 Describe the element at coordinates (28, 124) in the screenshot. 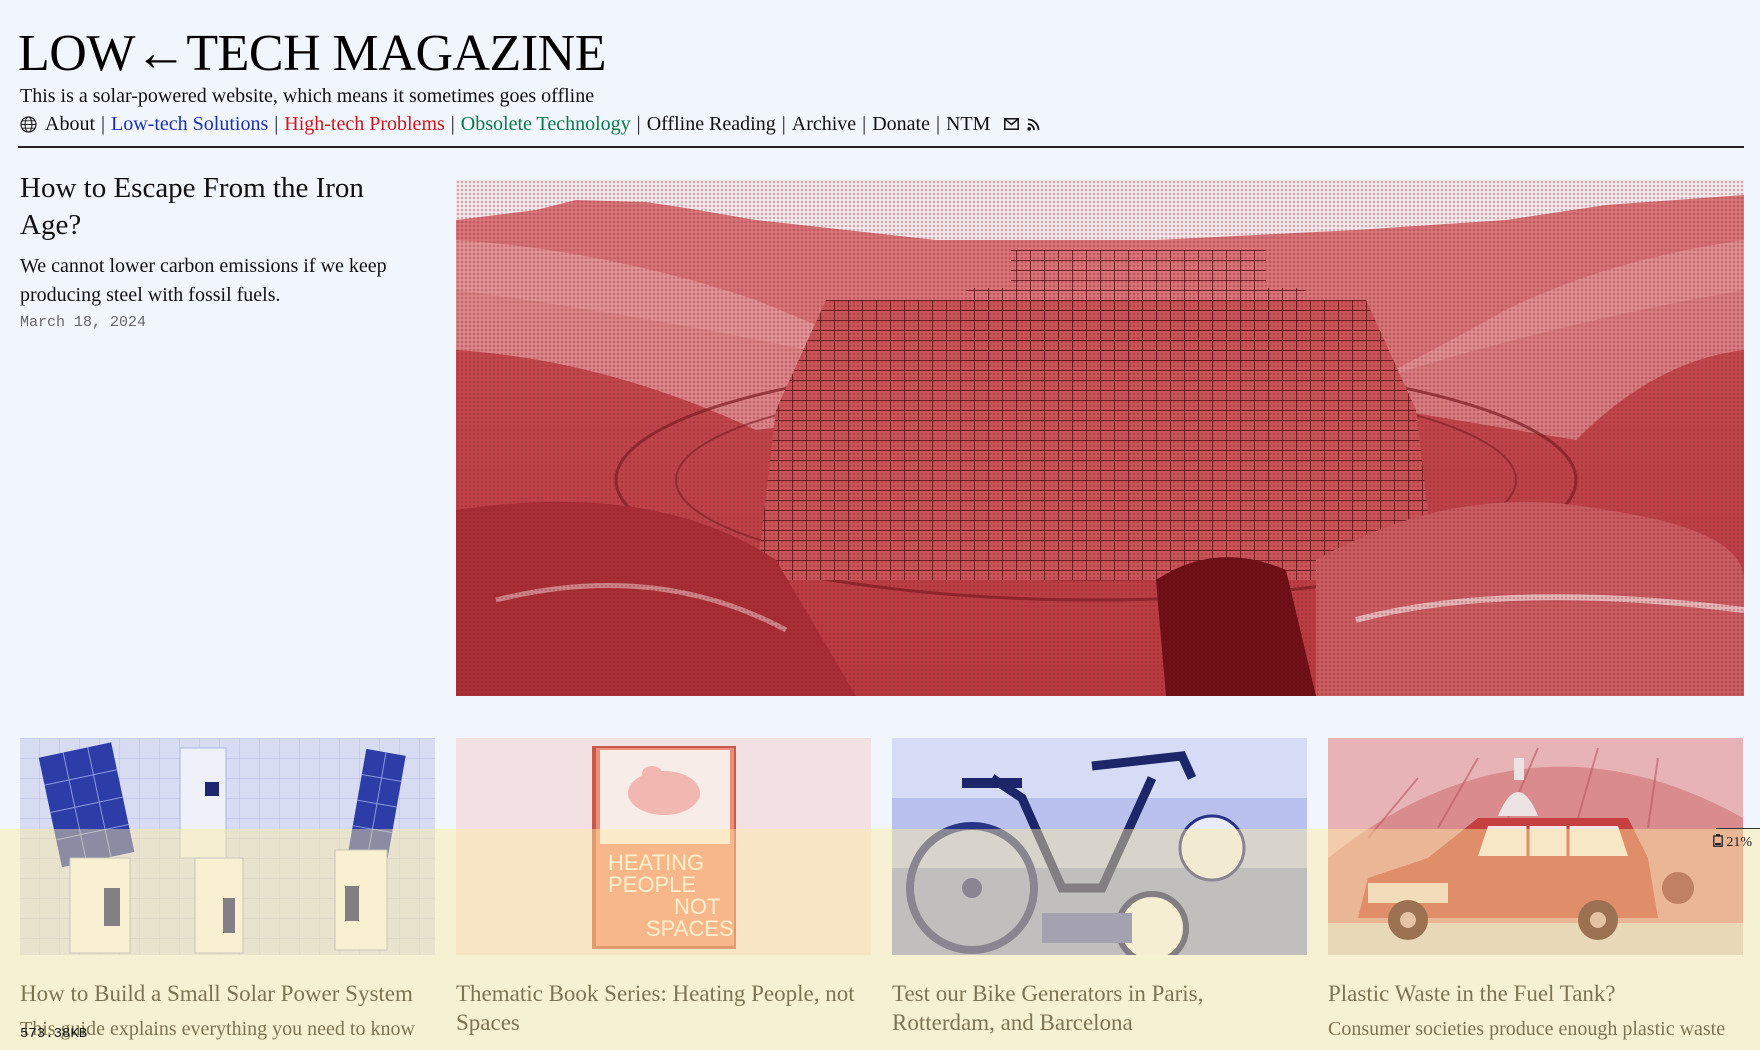

I see `globe-icon` at that location.